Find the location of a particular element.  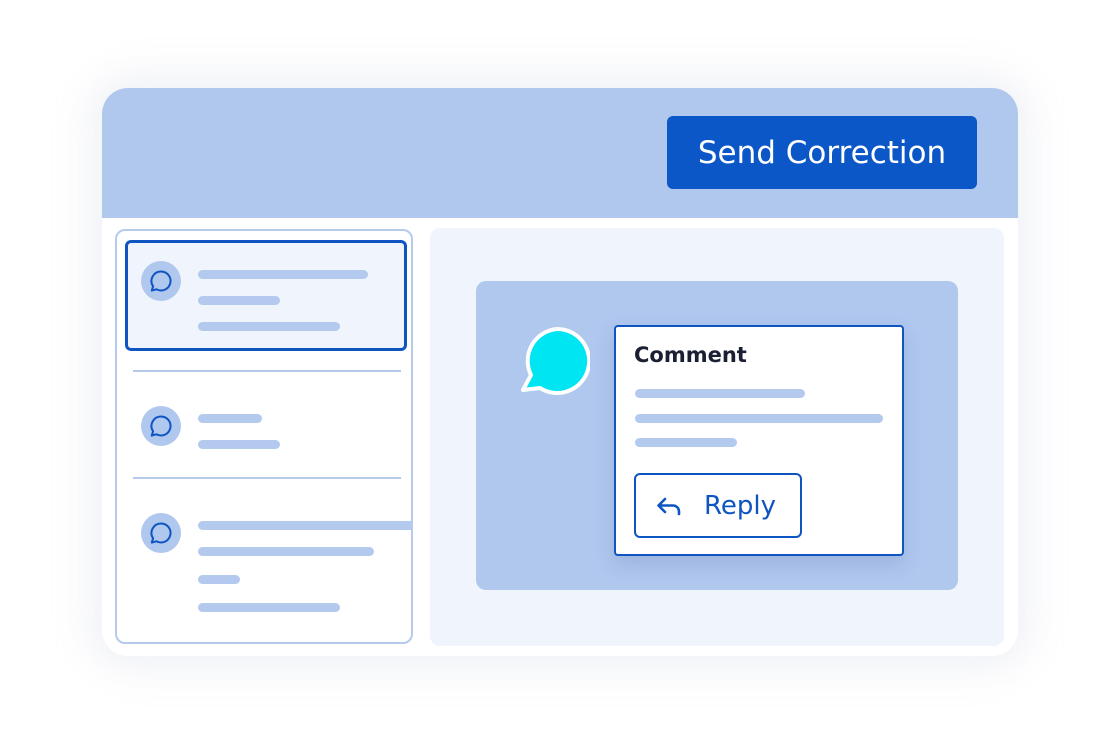

comment-list-item-selected is located at coordinates (266, 295).